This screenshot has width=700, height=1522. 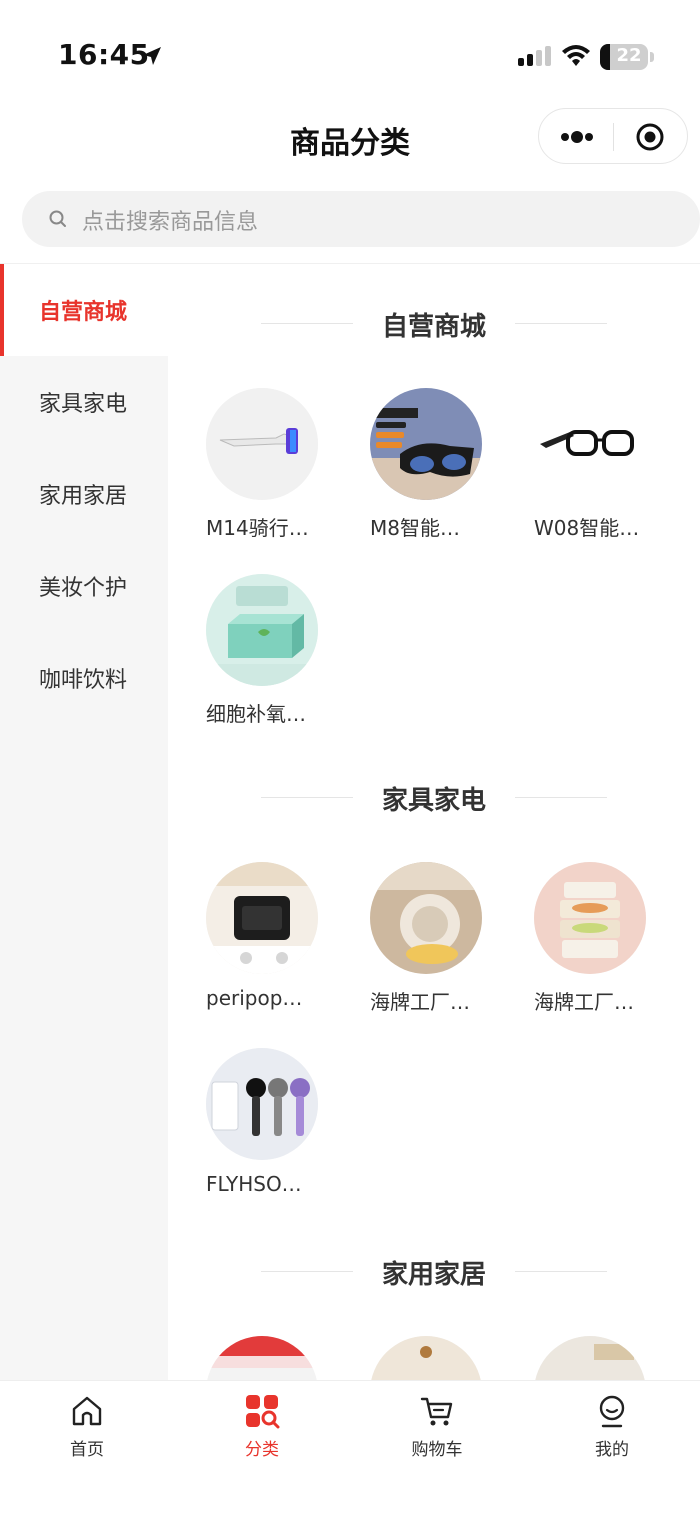 I want to click on search-placeholder: 点击搜索商品信息, so click(x=170, y=222).